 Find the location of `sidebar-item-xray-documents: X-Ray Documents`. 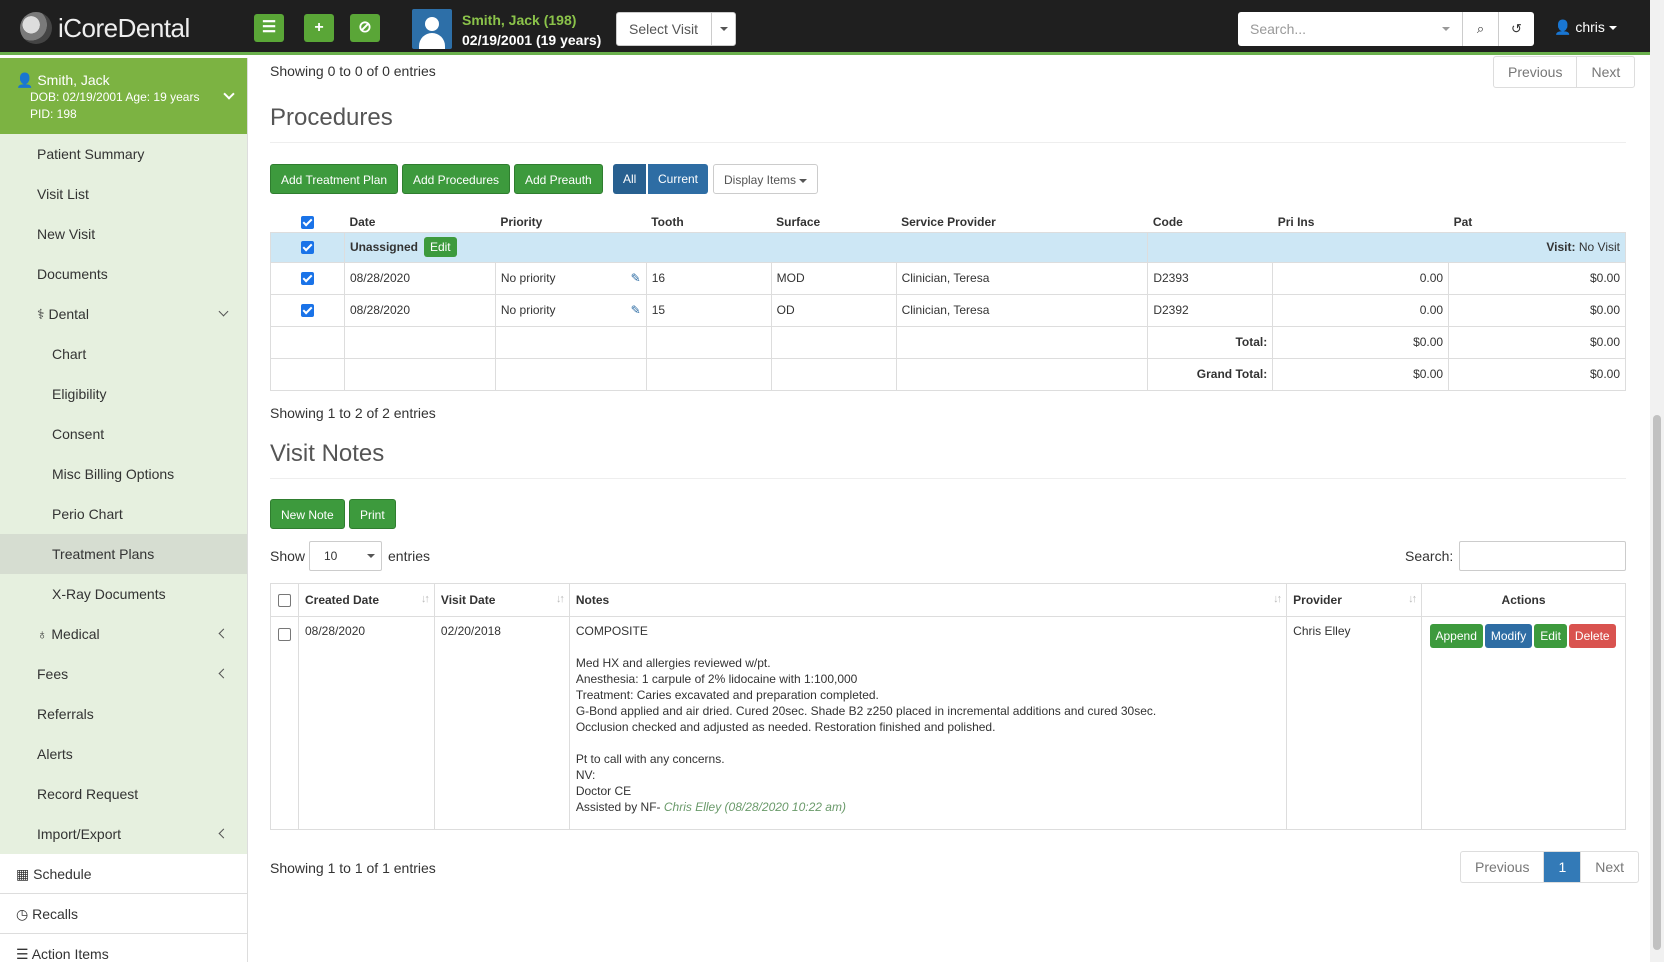

sidebar-item-xray-documents: X-Ray Documents is located at coordinates (123, 594).